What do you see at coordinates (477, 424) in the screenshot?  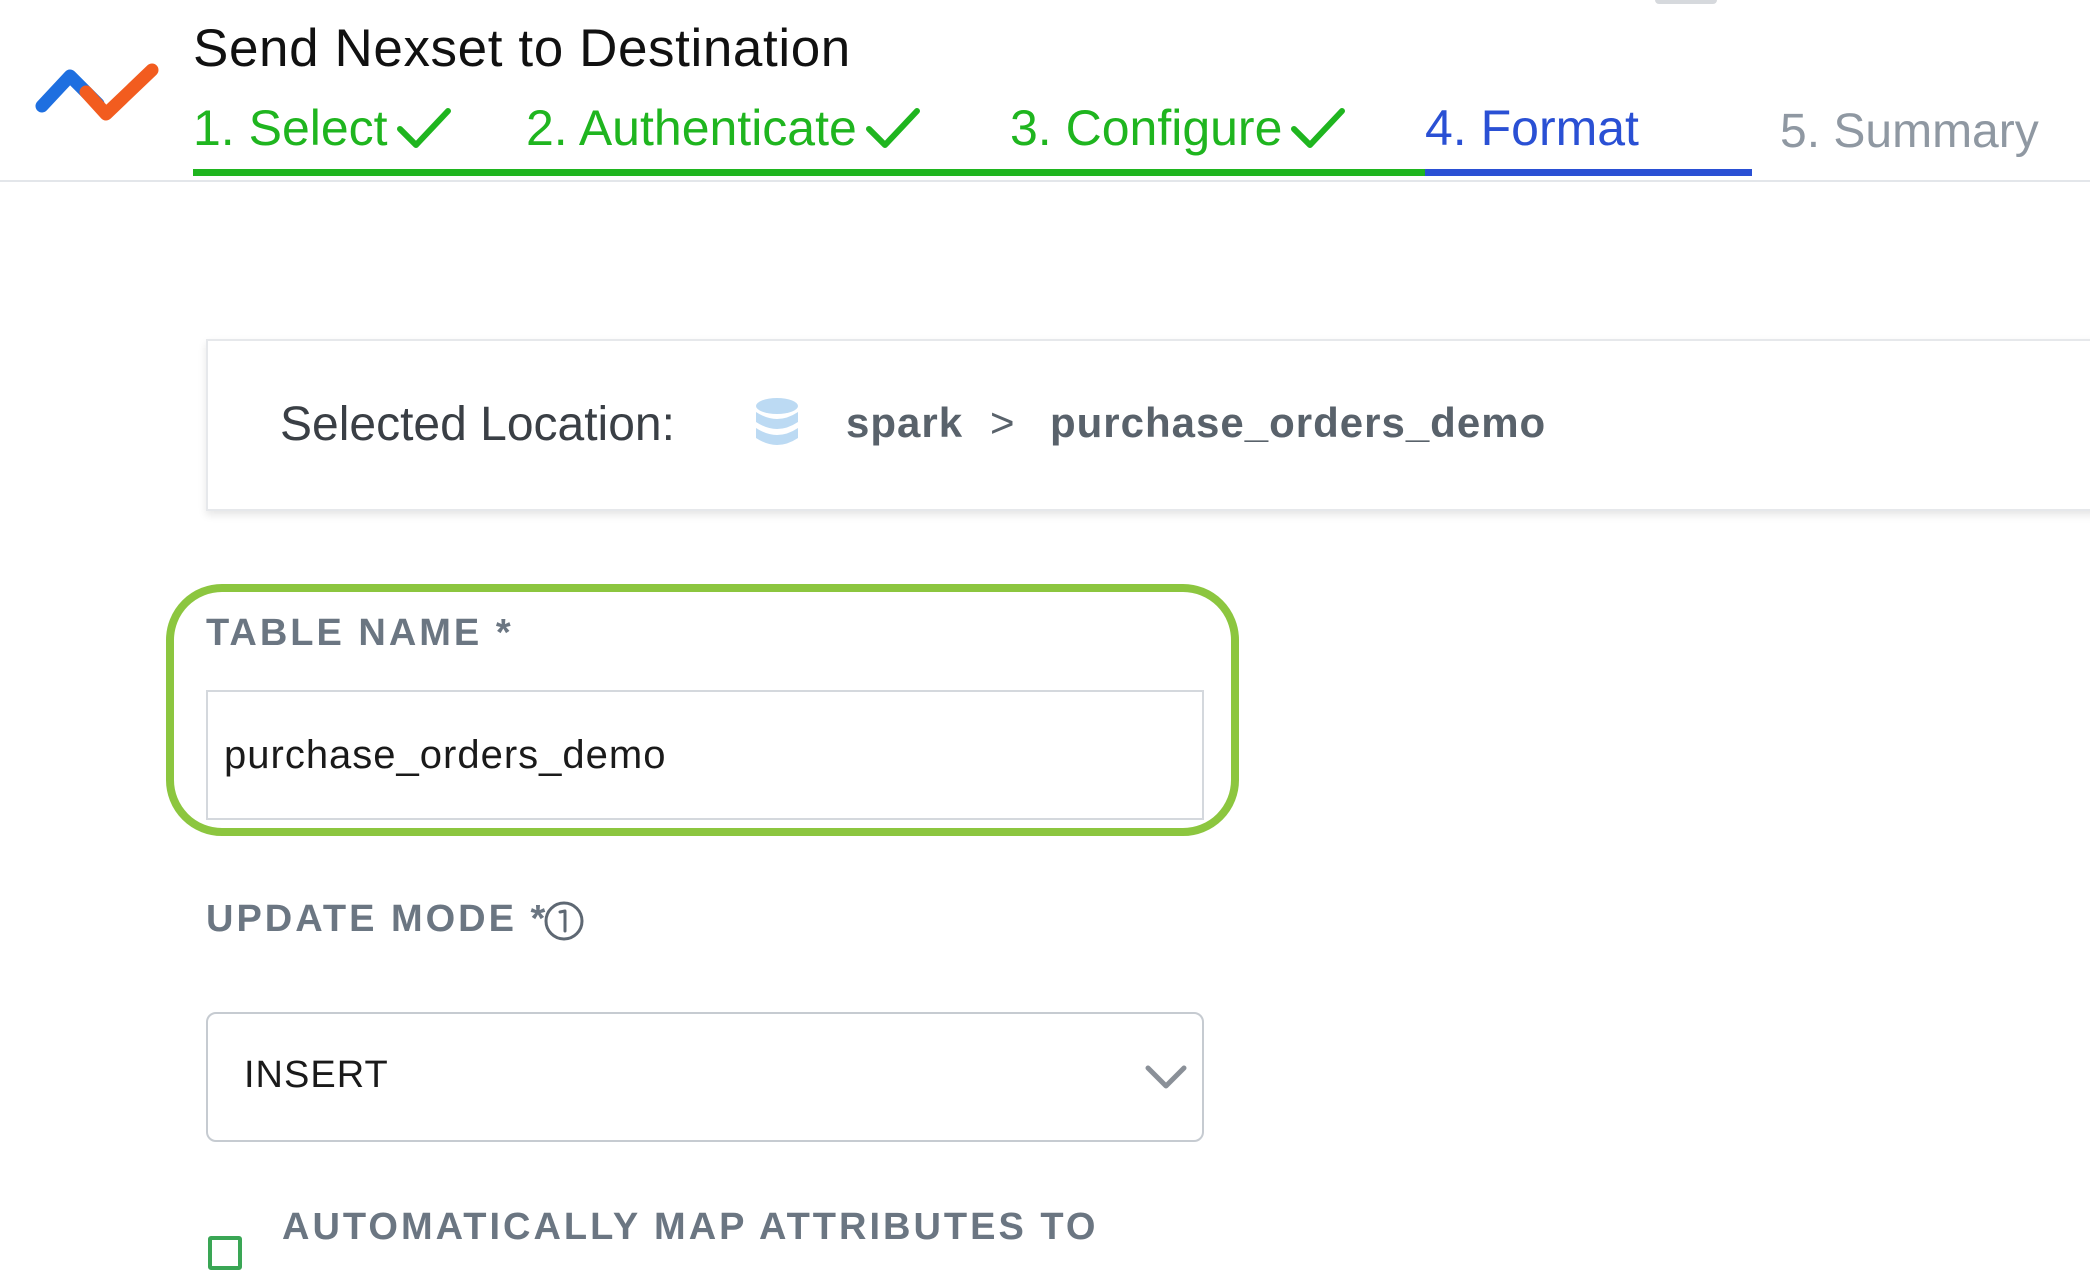 I see `selected-location-label: Selected Location:` at bounding box center [477, 424].